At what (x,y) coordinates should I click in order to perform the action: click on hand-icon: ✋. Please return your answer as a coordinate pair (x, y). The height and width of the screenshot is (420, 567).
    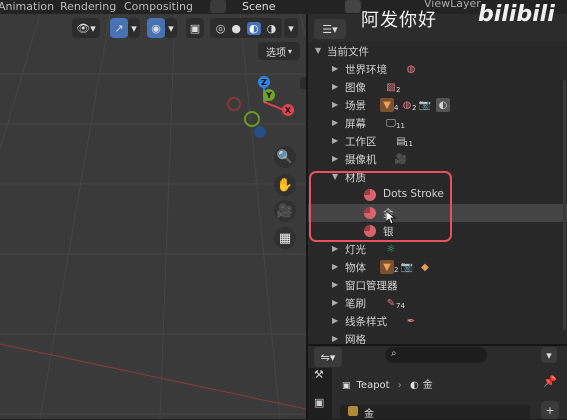
    Looking at the image, I should click on (285, 185).